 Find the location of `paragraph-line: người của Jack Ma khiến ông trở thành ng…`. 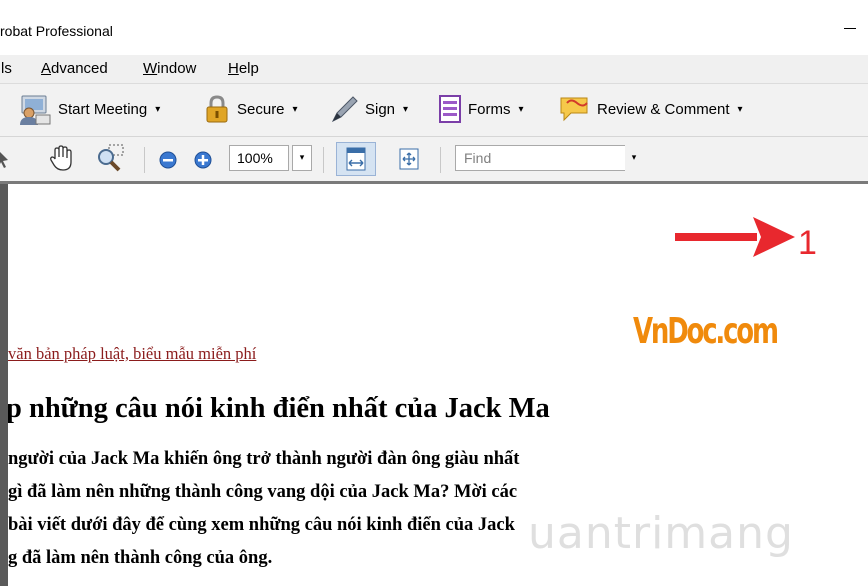

paragraph-line: người của Jack Ma khiến ông trở thành ng… is located at coordinates (264, 459).